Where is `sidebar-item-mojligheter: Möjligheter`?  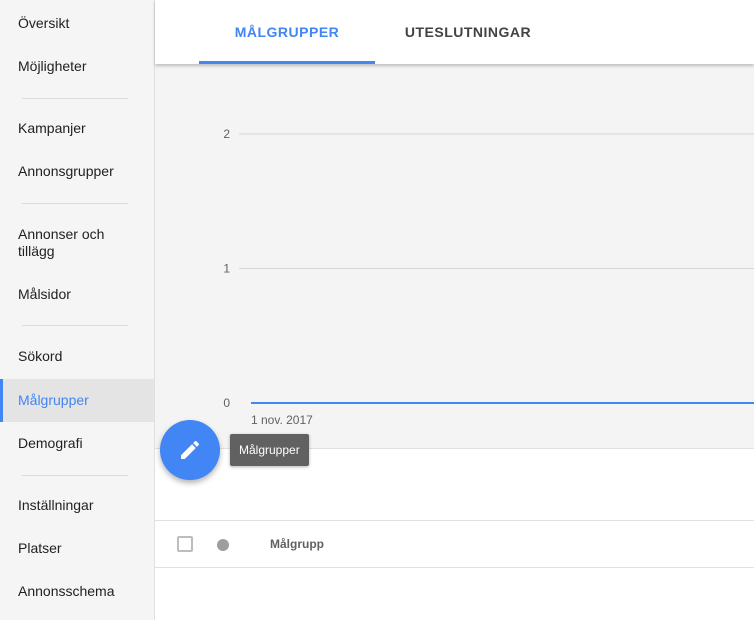 sidebar-item-mojligheter: Möjligheter is located at coordinates (77, 66).